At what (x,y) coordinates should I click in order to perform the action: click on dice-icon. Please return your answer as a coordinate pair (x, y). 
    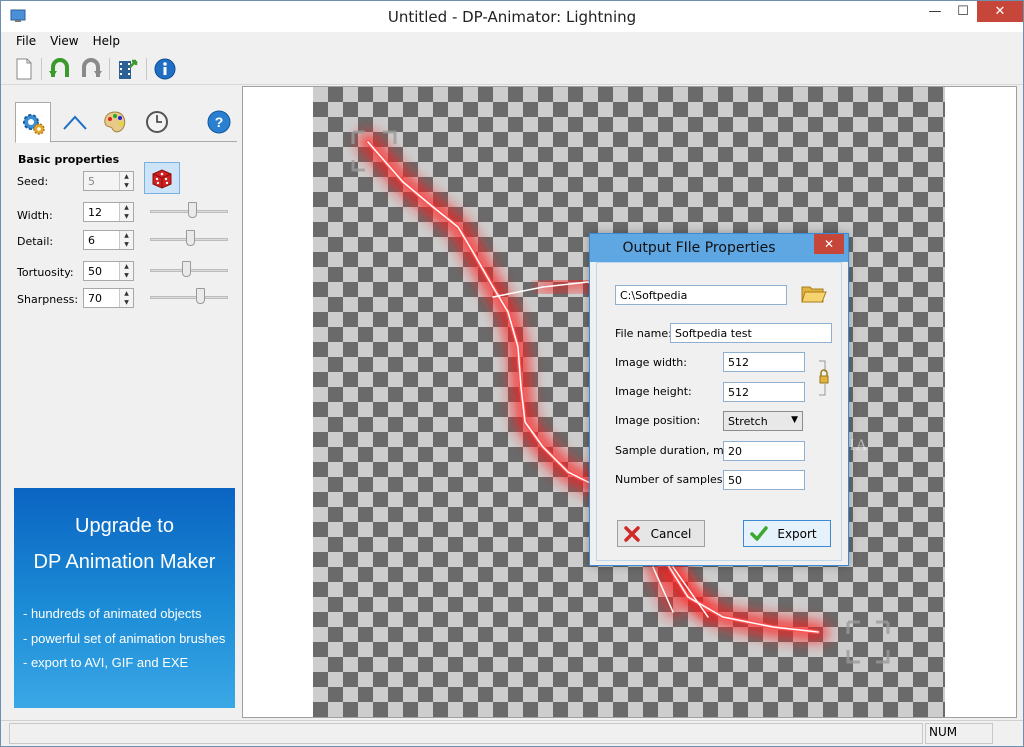
    Looking at the image, I should click on (162, 179).